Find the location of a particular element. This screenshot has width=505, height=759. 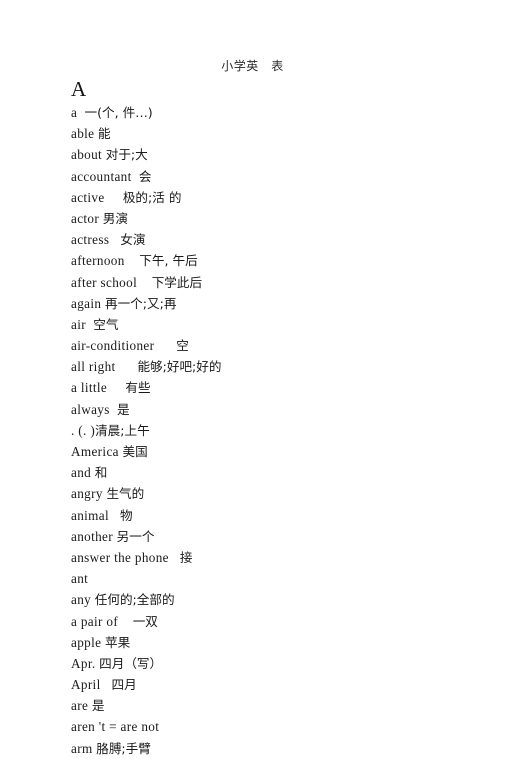

entry-gloss: 物 is located at coordinates (126, 515).